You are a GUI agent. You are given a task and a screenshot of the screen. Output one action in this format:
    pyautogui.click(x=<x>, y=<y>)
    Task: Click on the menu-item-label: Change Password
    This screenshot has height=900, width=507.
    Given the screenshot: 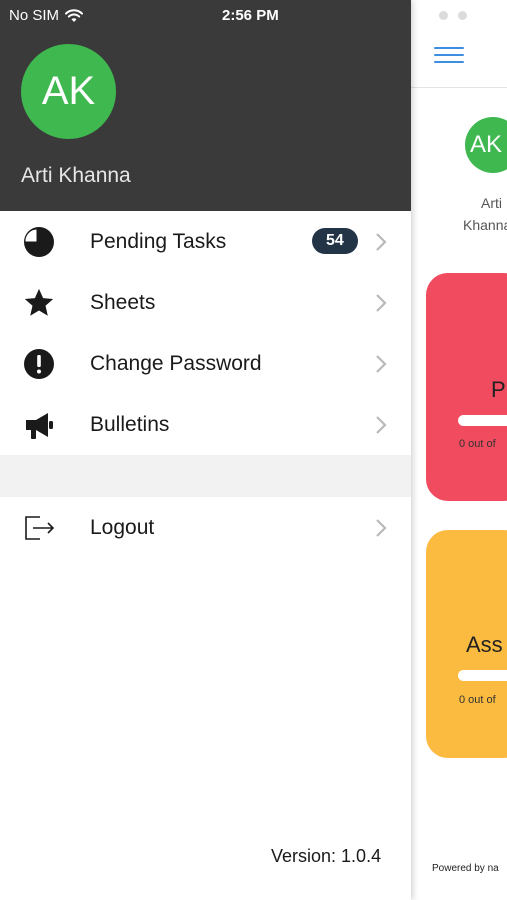 What is the action you would take?
    pyautogui.click(x=176, y=363)
    